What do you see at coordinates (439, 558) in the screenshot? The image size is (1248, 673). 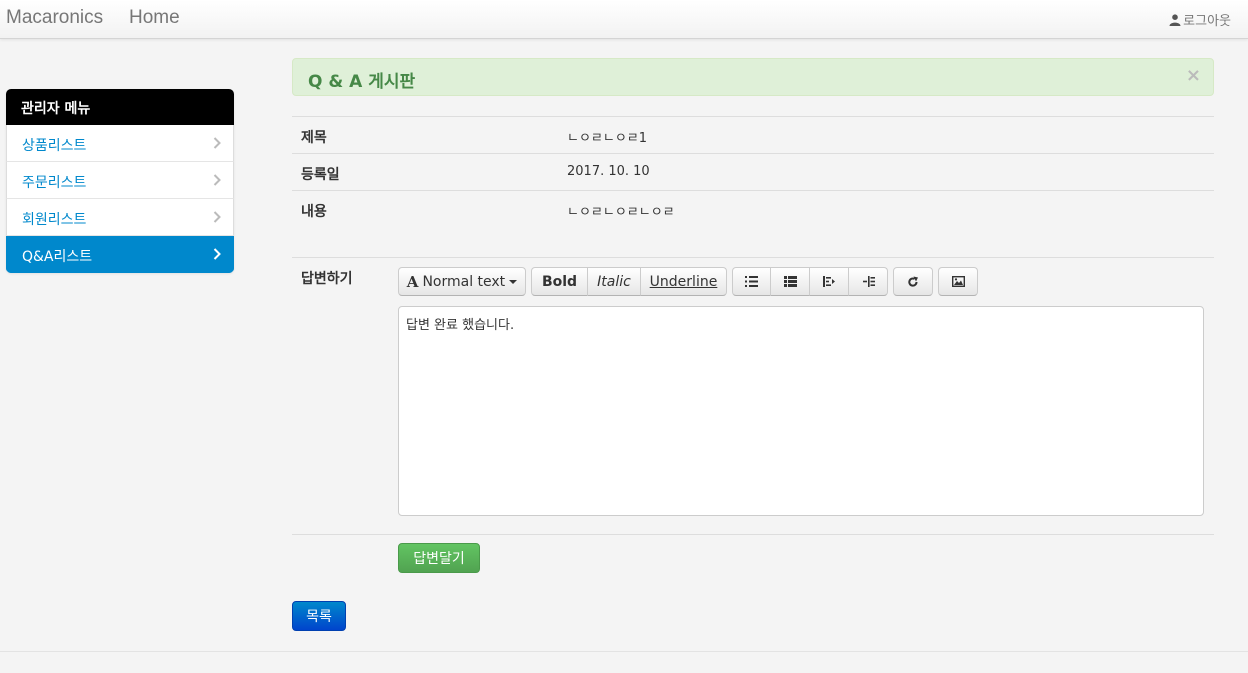 I see `submit-answer-button: 답변달기` at bounding box center [439, 558].